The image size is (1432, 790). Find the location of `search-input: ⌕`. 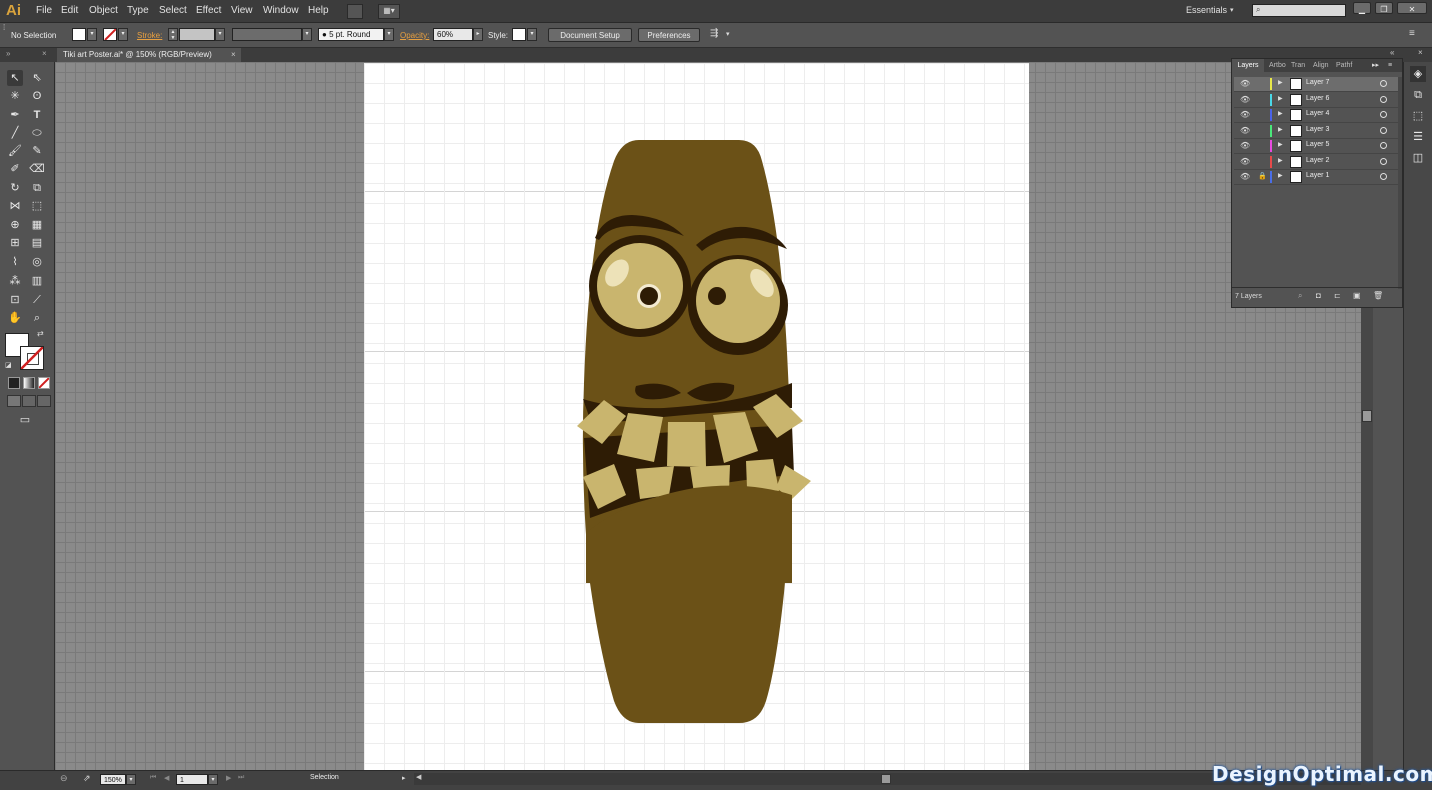

search-input: ⌕ is located at coordinates (1299, 10).